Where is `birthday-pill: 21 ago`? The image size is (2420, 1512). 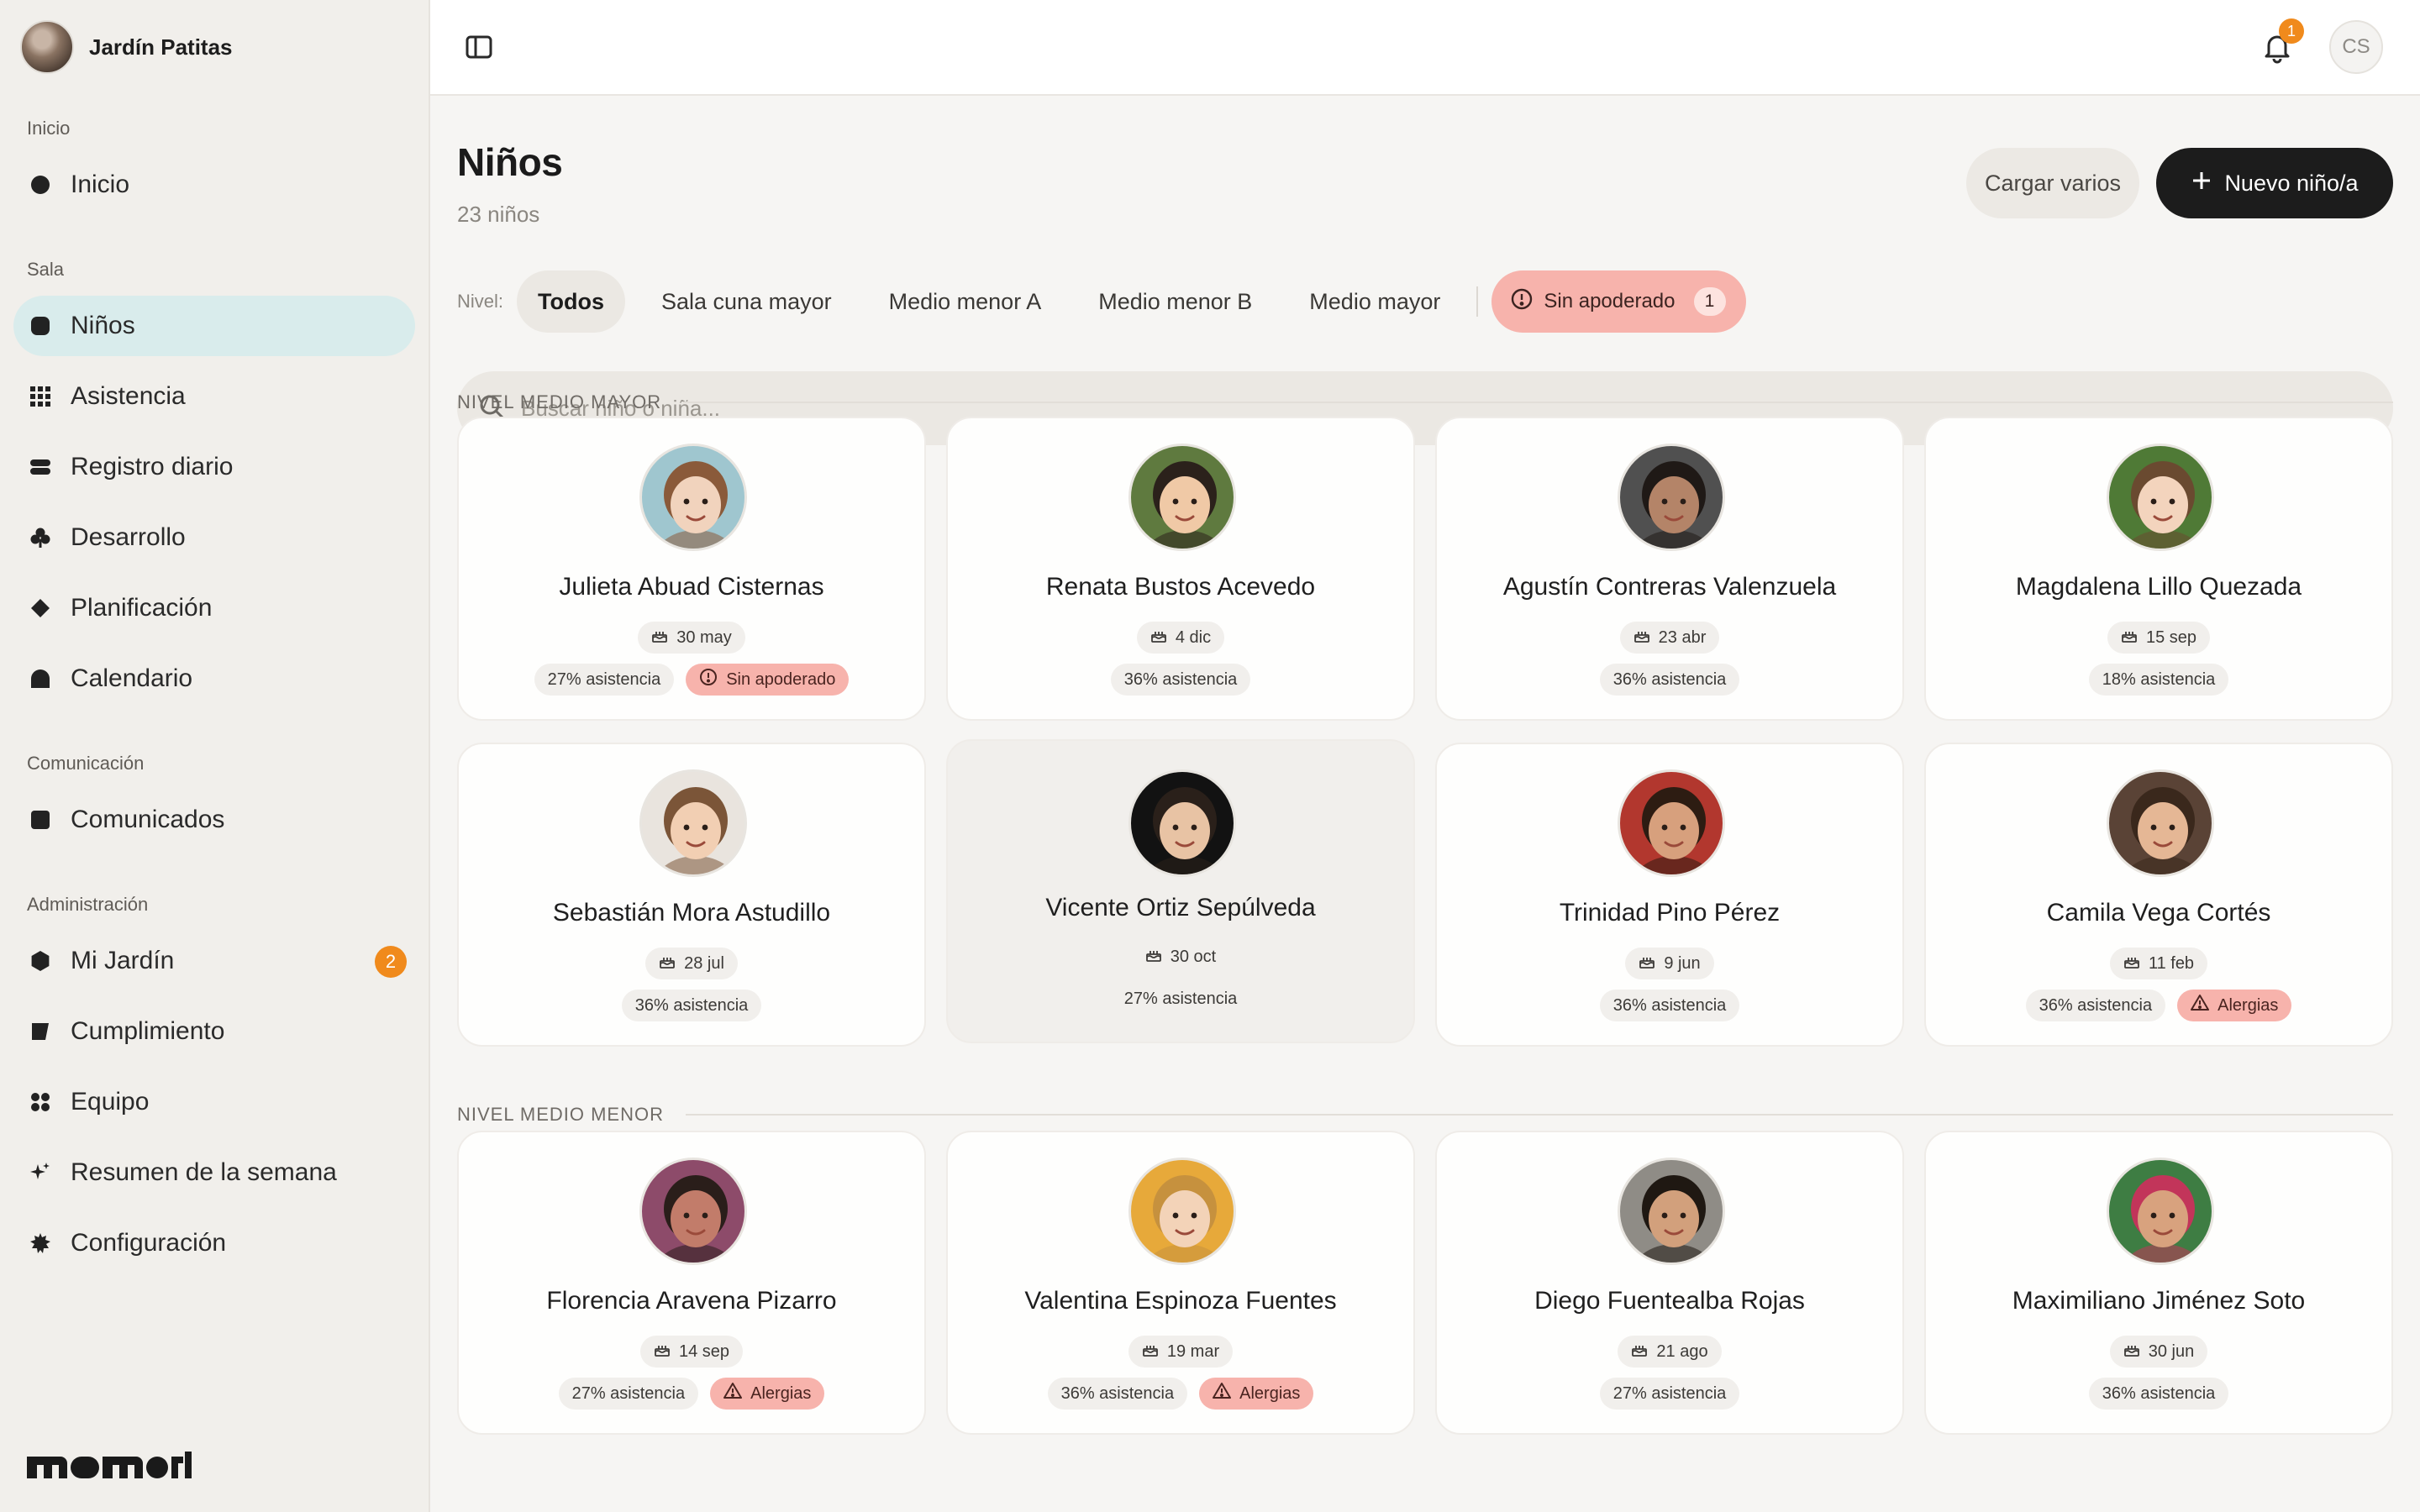
birthday-pill: 21 ago is located at coordinates (1670, 1352).